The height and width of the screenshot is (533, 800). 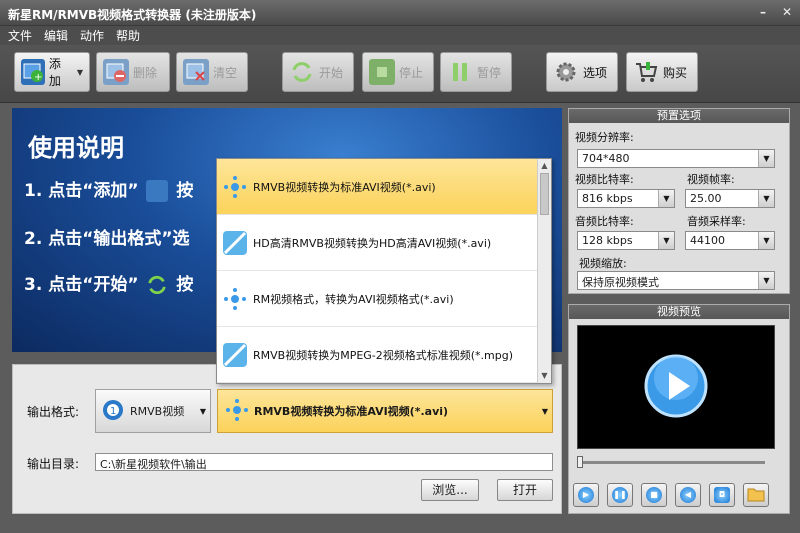 I want to click on resolution-select: 704*480 ▼, so click(x=676, y=158).